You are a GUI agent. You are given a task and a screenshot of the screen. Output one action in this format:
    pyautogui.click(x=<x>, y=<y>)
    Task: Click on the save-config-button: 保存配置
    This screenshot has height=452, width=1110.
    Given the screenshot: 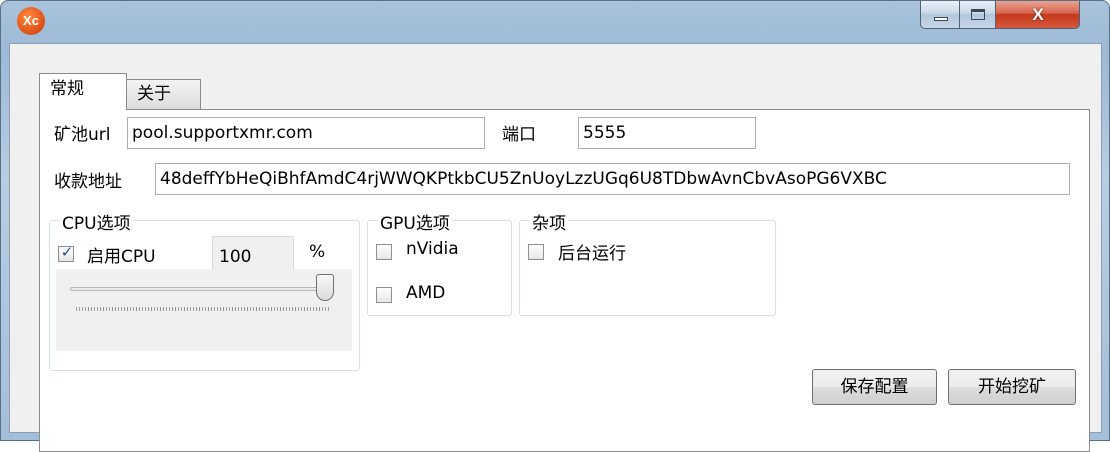 What is the action you would take?
    pyautogui.click(x=874, y=387)
    